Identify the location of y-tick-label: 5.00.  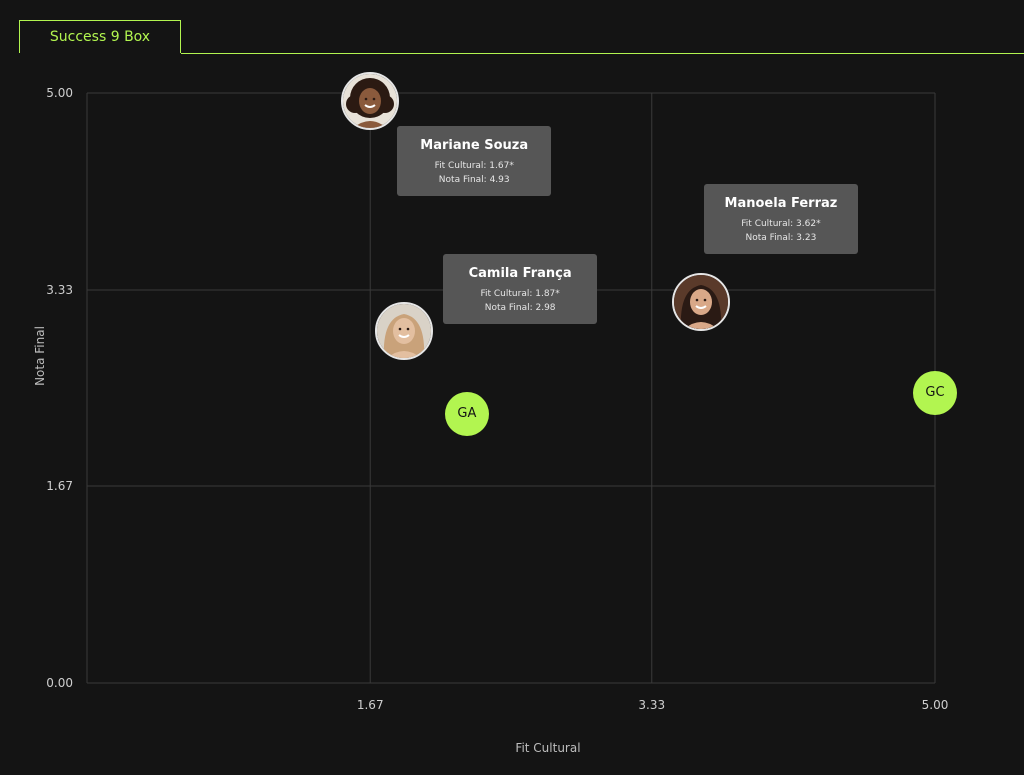
(59, 93).